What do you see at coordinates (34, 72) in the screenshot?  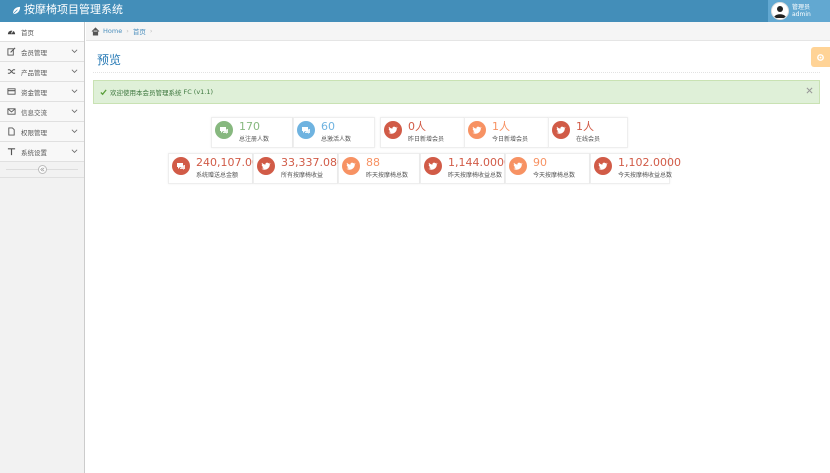 I see `sidebar-item-label: 产品管理` at bounding box center [34, 72].